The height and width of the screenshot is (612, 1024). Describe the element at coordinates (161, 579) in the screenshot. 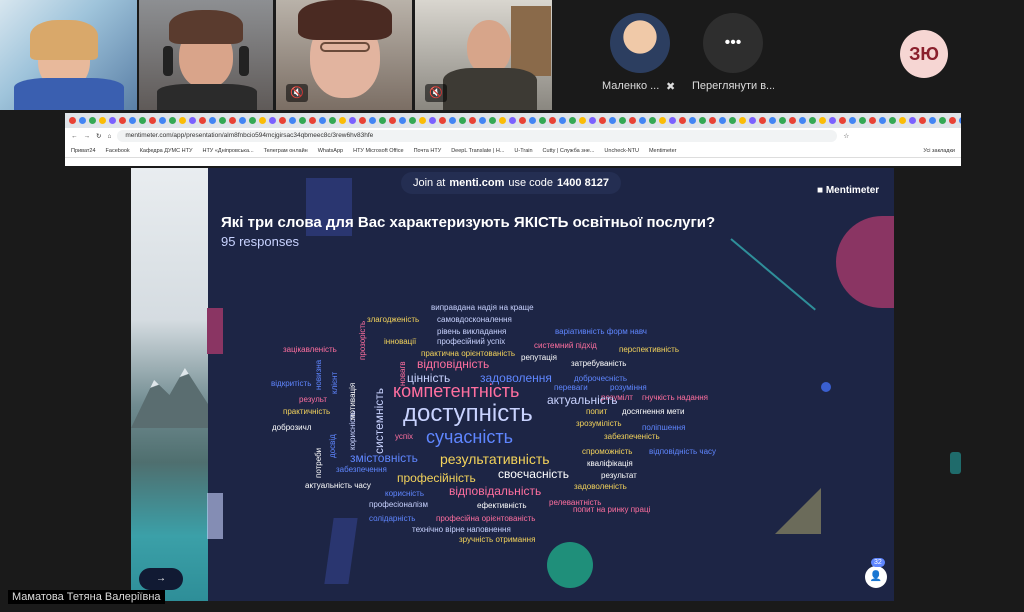

I see `next-slide-button: →` at that location.